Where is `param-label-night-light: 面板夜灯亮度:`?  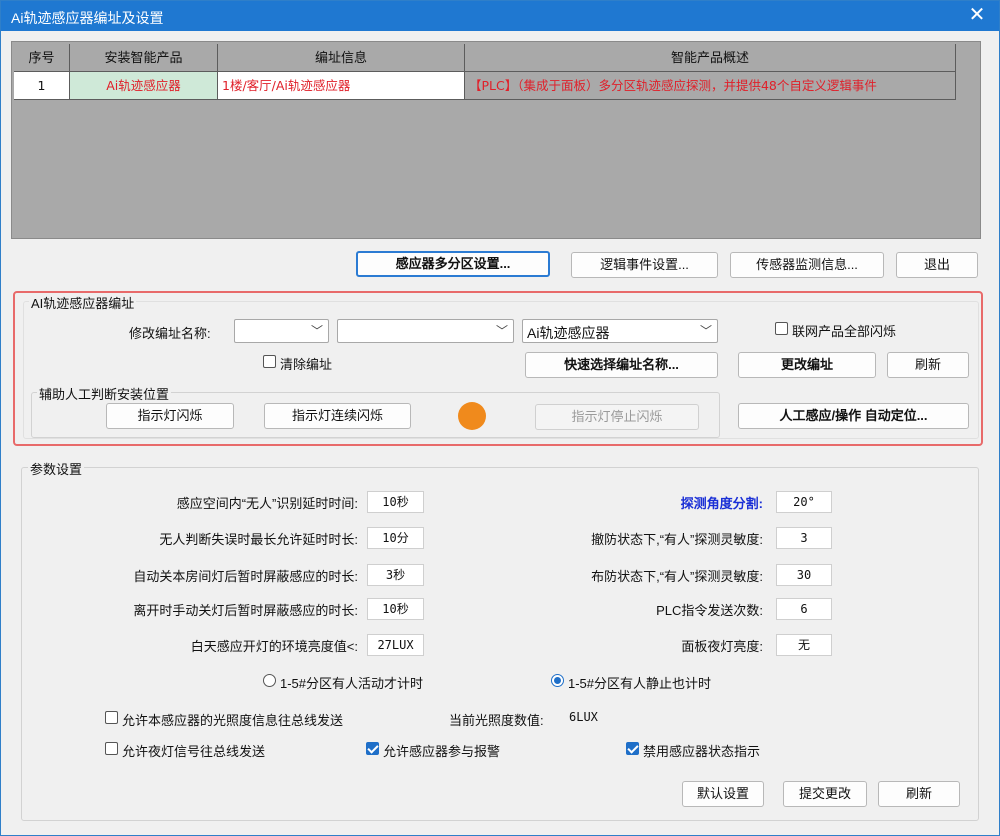 param-label-night-light: 面板夜灯亮度: is located at coordinates (722, 646).